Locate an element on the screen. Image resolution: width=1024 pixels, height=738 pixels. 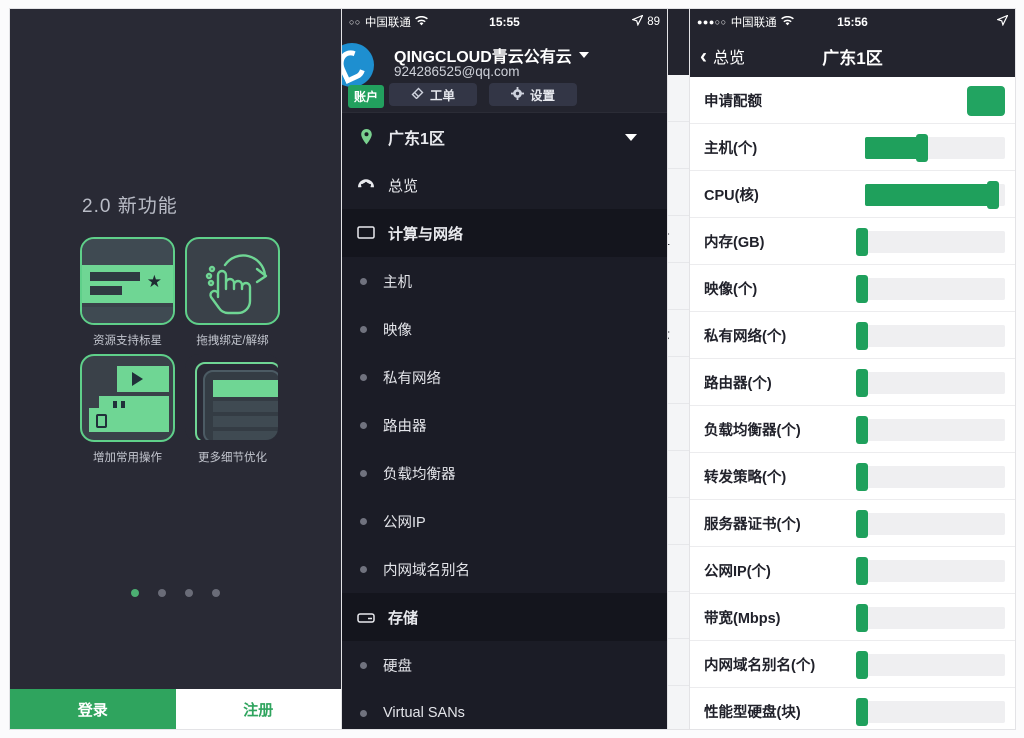
quota-row: 服务器证书(个) is located at coordinates (852, 523).